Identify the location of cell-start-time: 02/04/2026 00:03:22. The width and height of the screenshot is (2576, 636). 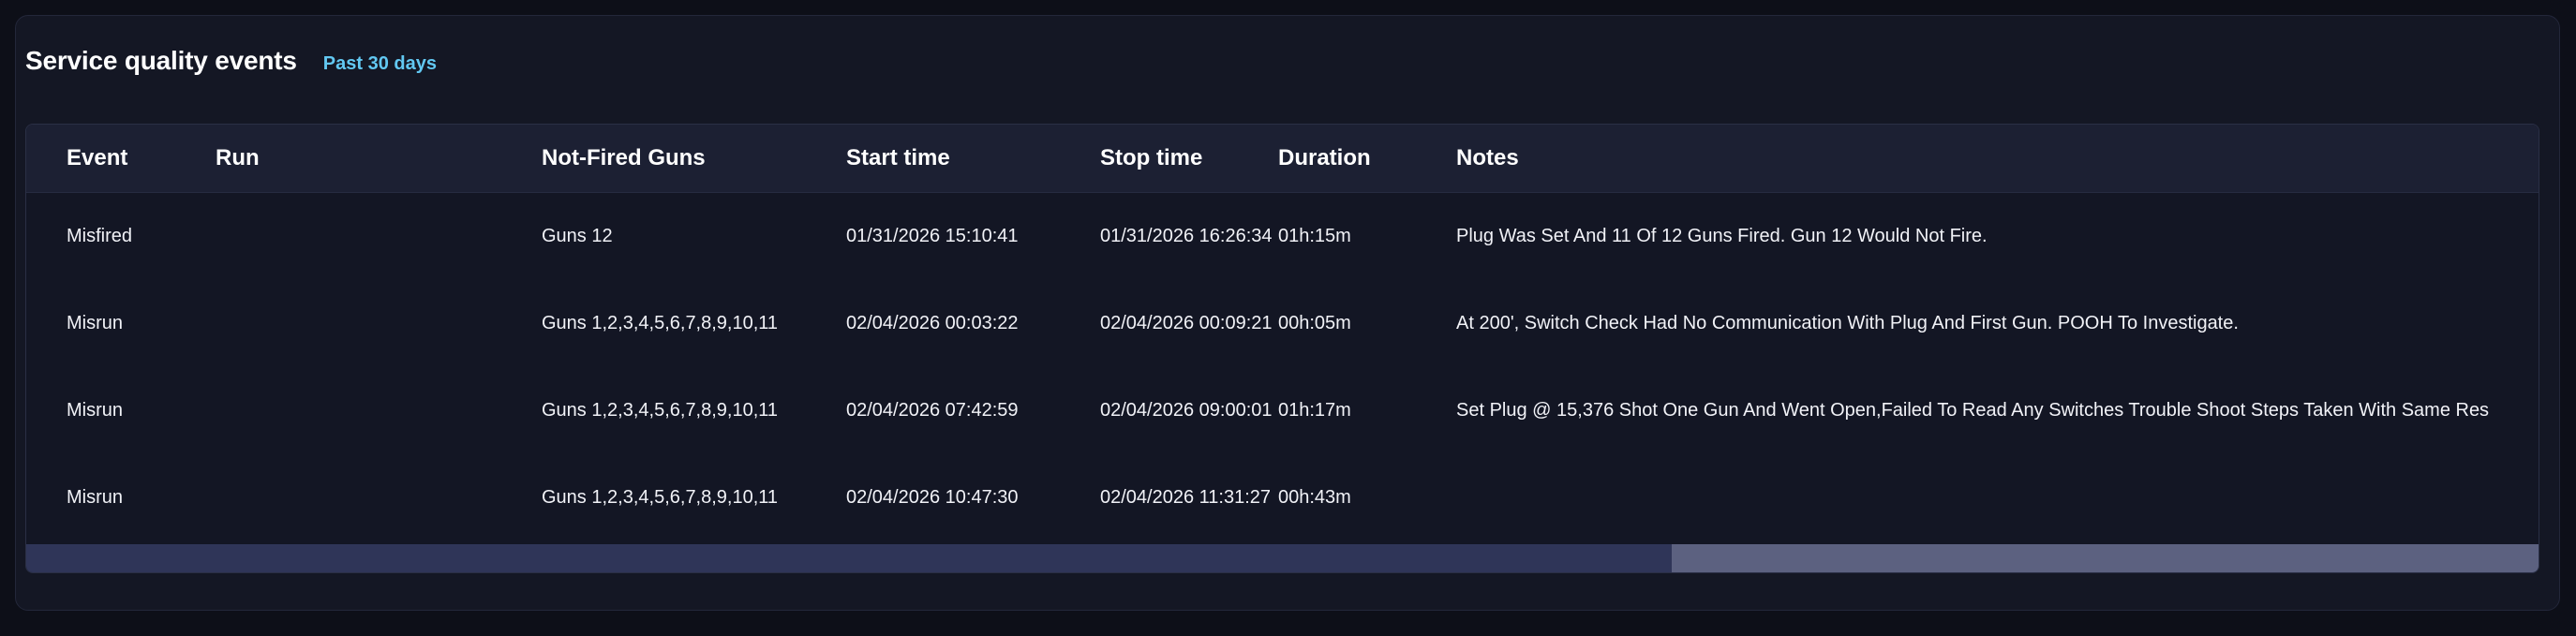
(932, 323).